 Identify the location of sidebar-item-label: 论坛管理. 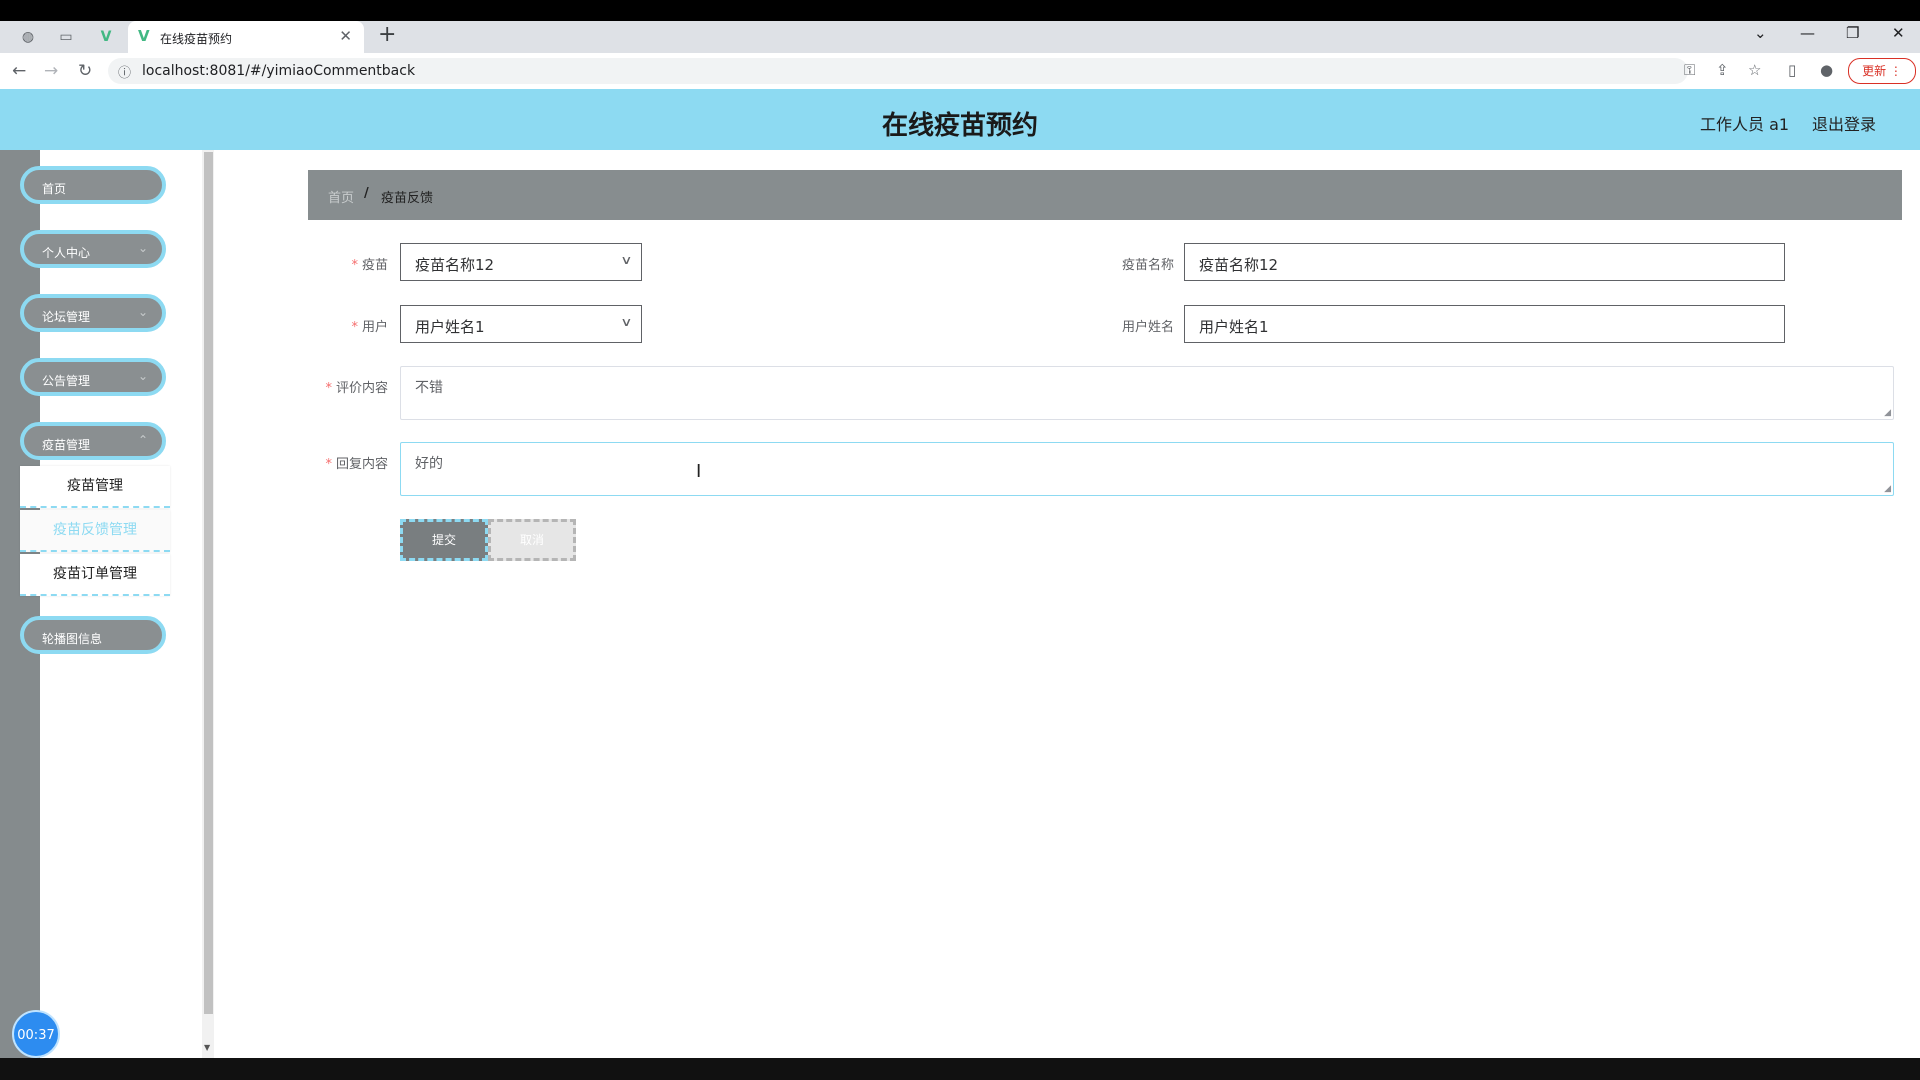
(66, 317).